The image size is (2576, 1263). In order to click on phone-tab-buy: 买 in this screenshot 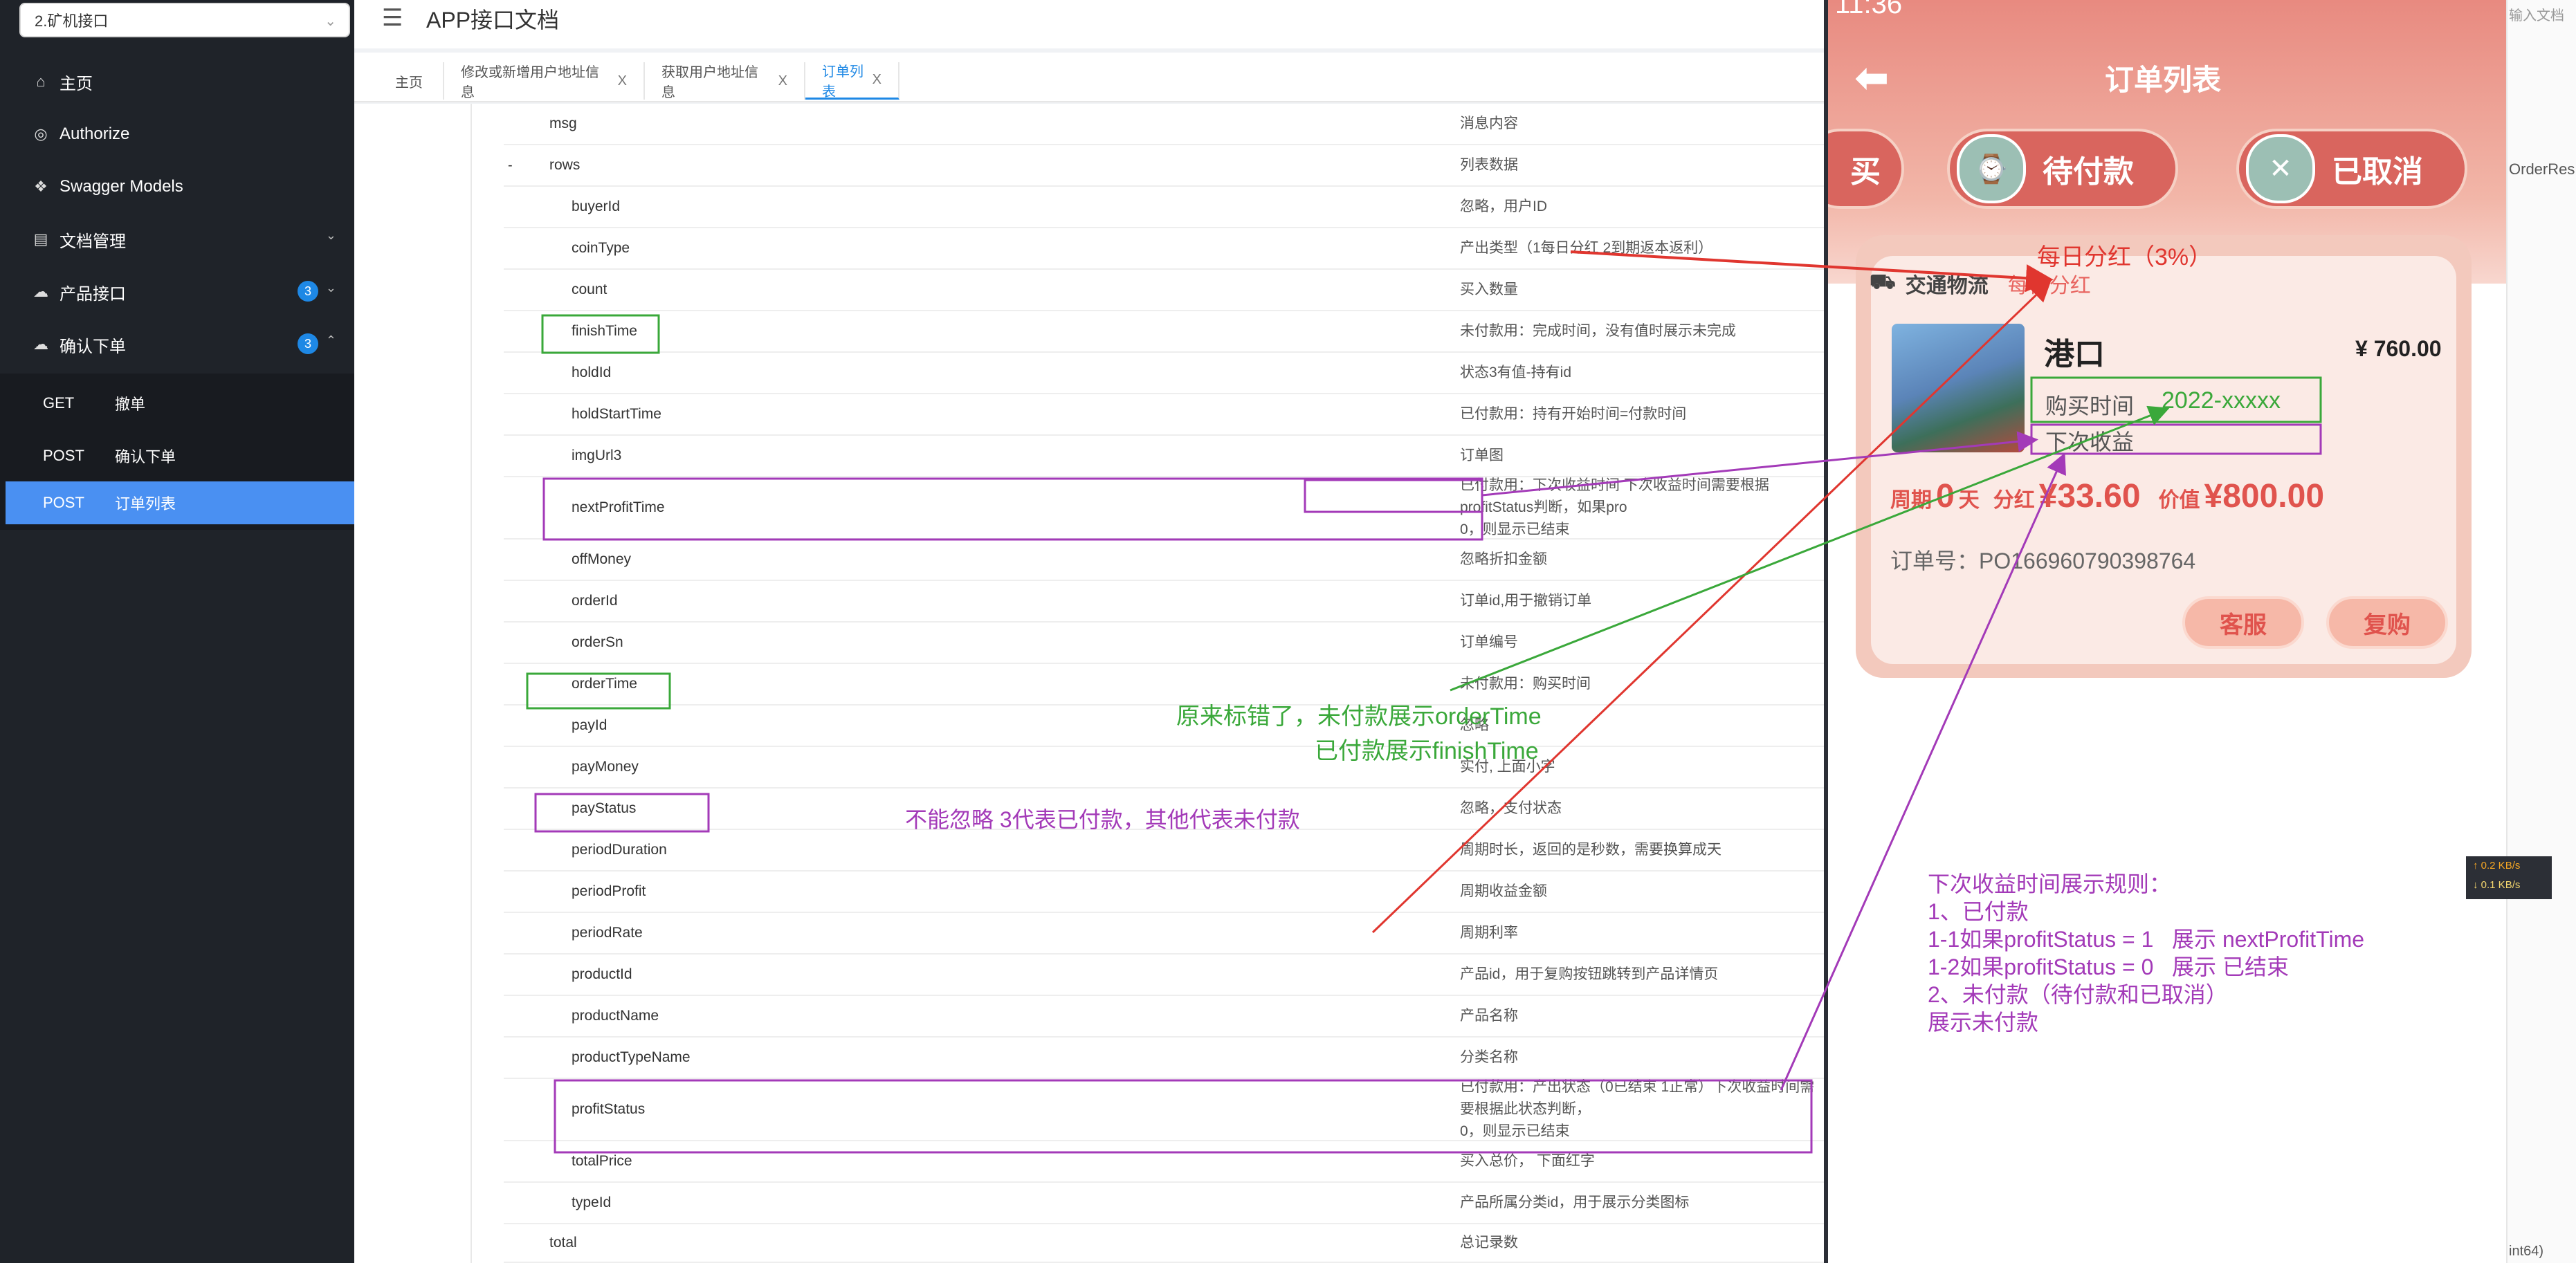, I will do `click(1866, 169)`.